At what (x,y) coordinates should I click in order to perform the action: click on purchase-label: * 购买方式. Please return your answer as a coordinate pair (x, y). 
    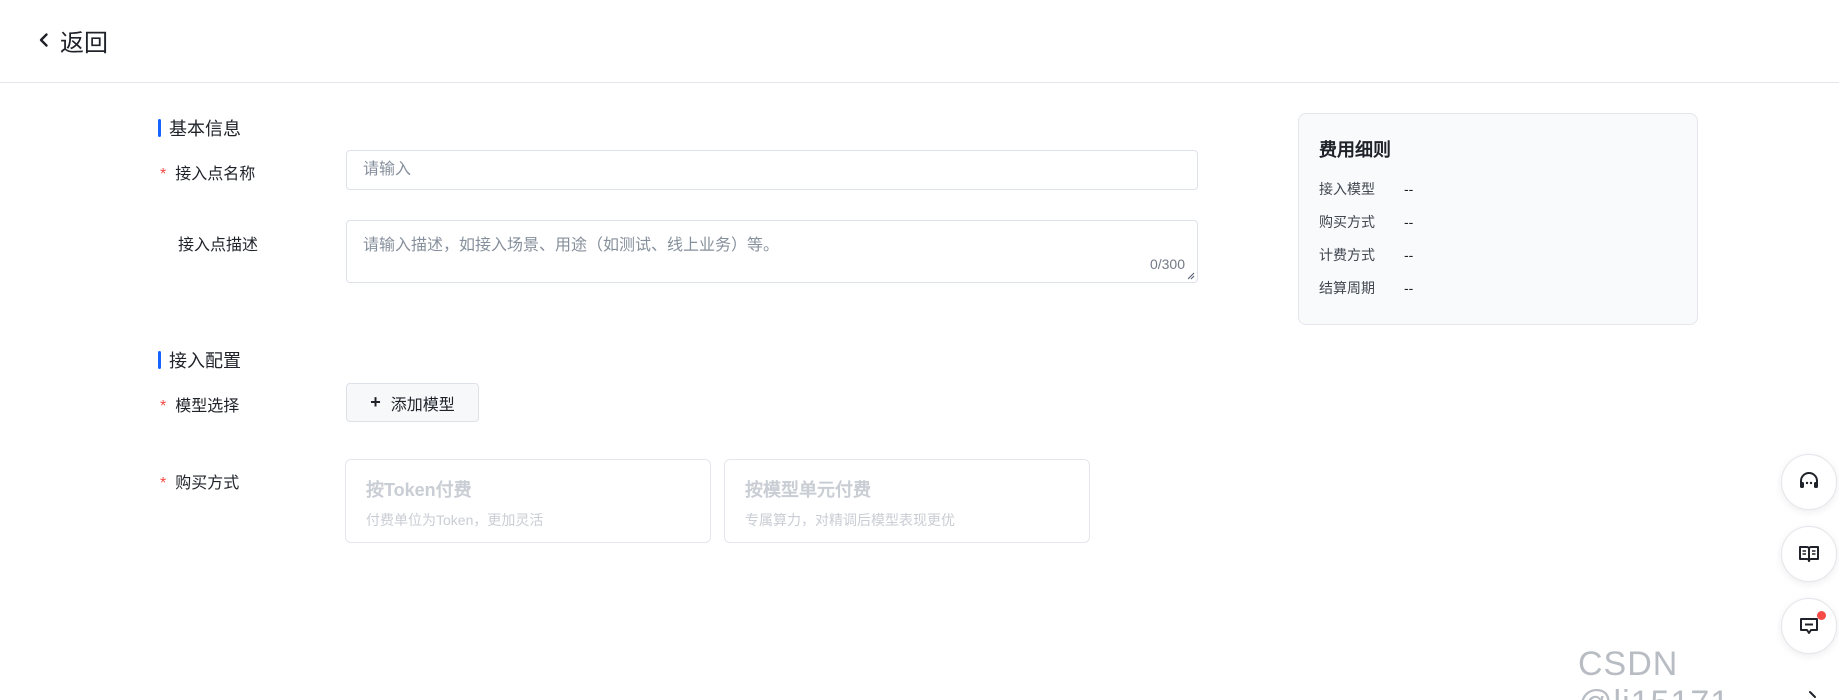
    Looking at the image, I should click on (199, 481).